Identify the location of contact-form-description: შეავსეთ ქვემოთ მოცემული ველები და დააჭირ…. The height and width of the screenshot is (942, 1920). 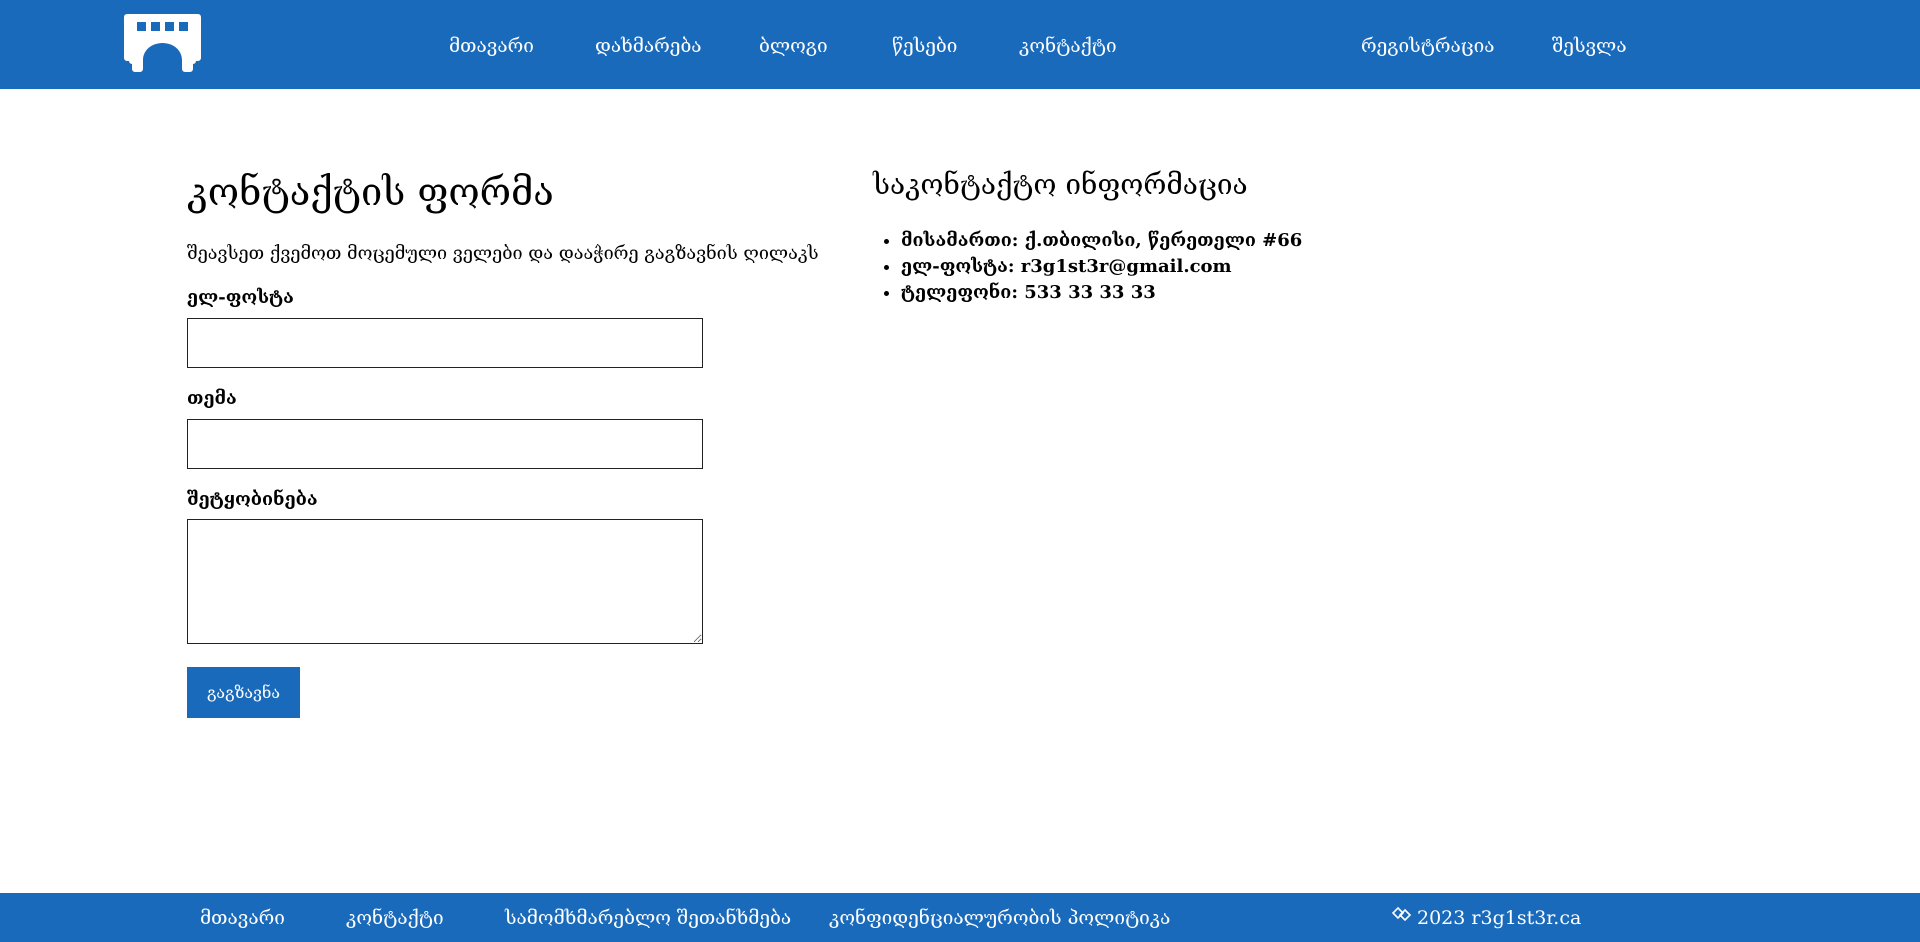
(503, 253).